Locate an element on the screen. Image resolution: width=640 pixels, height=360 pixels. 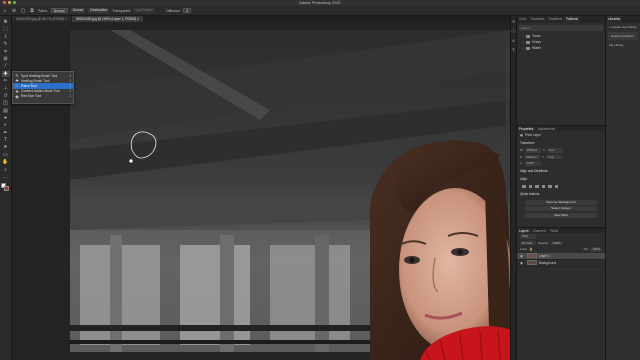
tab-gradients: Gradients is located at coordinates (555, 19).